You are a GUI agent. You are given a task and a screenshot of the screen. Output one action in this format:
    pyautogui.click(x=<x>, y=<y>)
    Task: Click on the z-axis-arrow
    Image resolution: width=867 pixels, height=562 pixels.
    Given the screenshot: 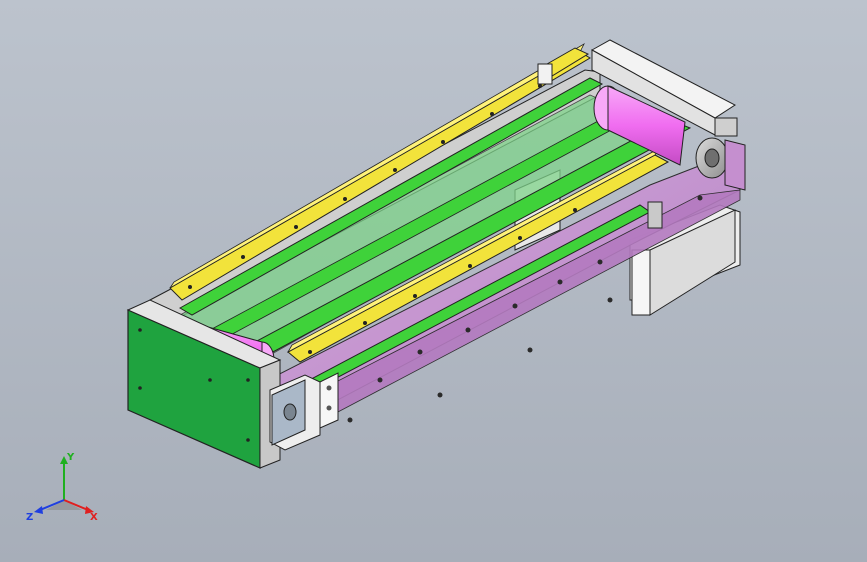 What is the action you would take?
    pyautogui.click(x=38, y=510)
    